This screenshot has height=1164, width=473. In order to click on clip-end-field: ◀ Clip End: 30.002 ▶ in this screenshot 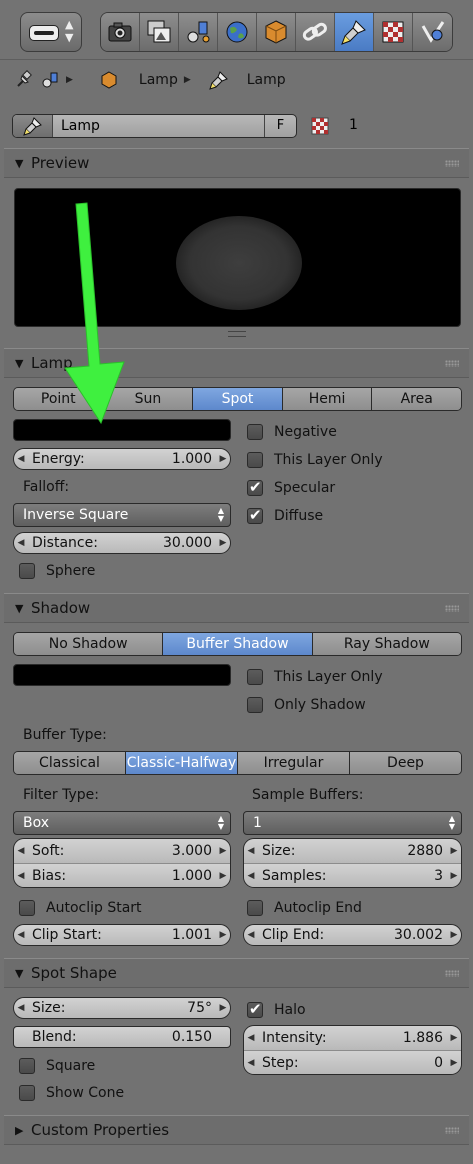, I will do `click(352, 935)`.